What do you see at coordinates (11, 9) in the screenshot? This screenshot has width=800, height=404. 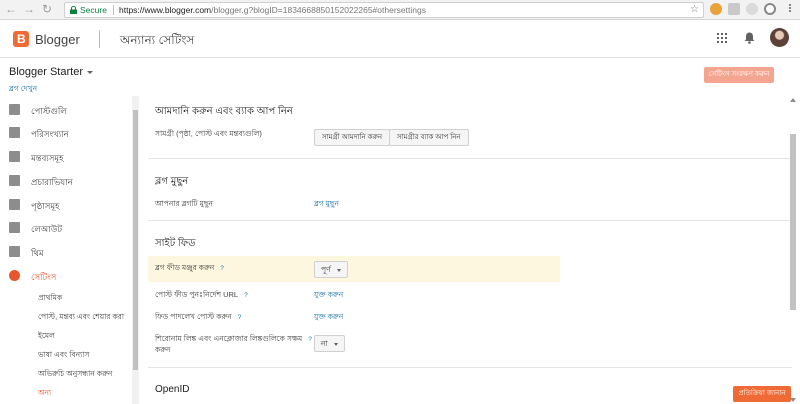 I see `back-icon: ←` at bounding box center [11, 9].